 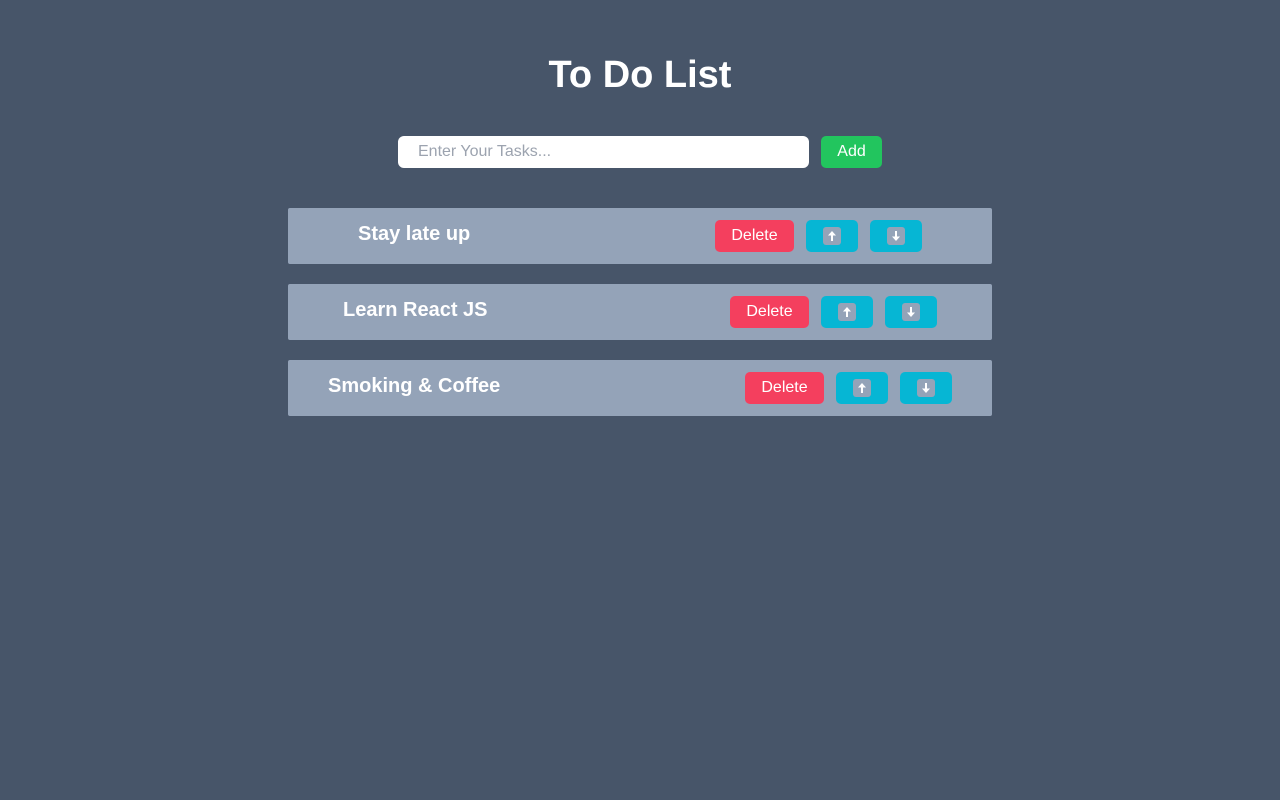 I want to click on task-text: Smoking & Coffee, so click(x=414, y=386).